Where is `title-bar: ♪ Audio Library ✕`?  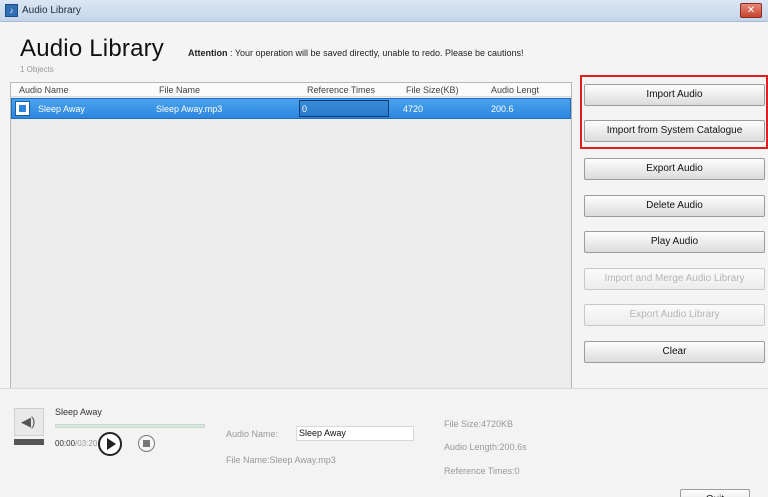
title-bar: ♪ Audio Library ✕ is located at coordinates (384, 11).